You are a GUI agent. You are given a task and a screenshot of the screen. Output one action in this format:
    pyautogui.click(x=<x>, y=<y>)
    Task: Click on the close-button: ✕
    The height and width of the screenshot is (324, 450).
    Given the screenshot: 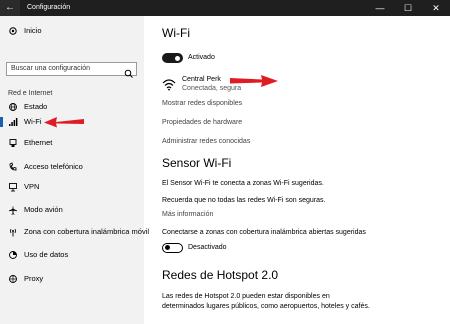 What is the action you would take?
    pyautogui.click(x=436, y=8)
    